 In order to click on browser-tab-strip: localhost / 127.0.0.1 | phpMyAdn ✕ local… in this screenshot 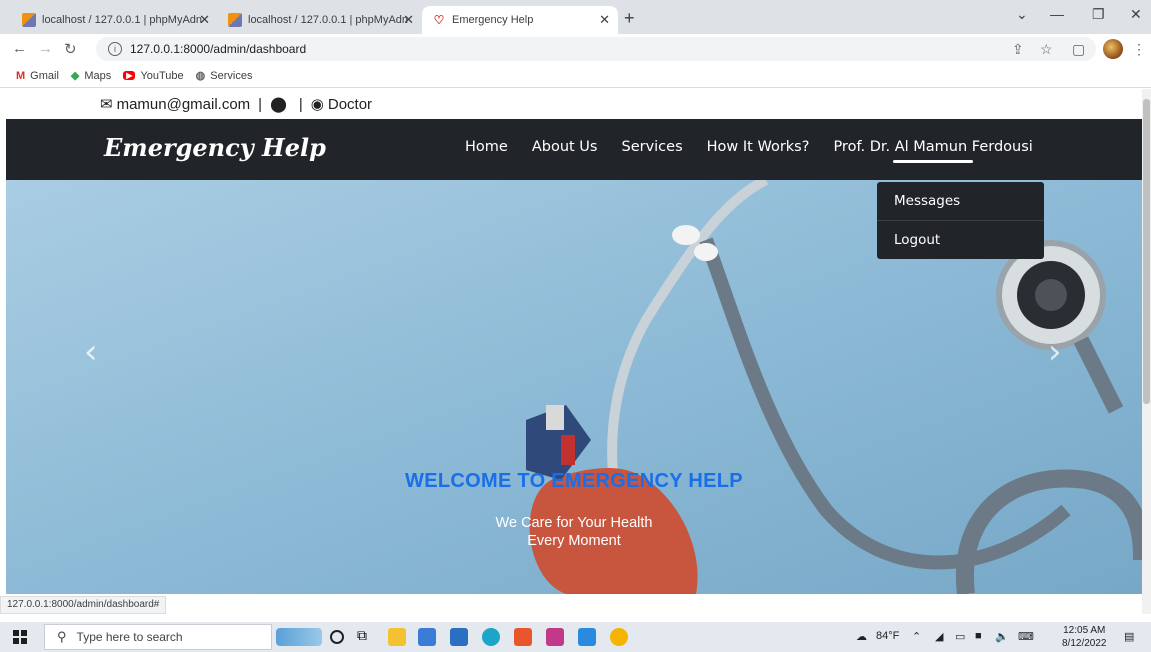, I will do `click(575, 17)`.